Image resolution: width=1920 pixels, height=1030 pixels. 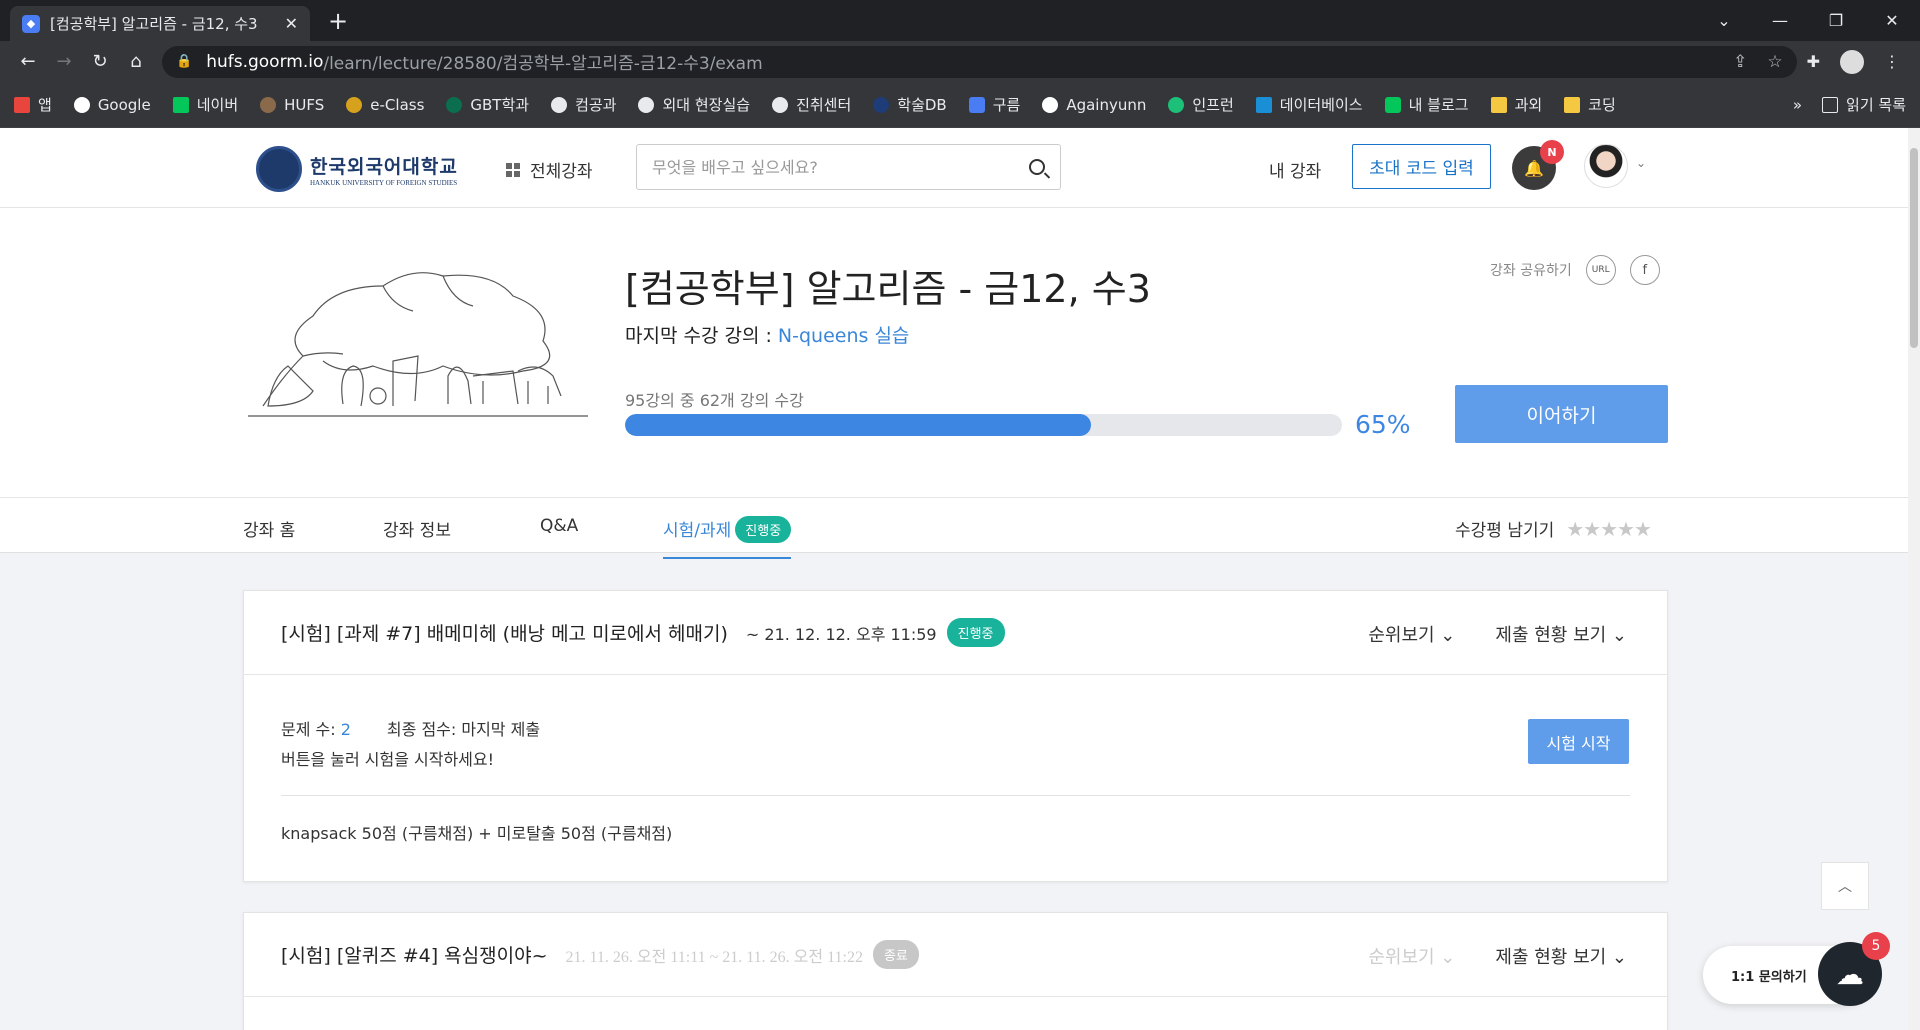 What do you see at coordinates (81, 104) in the screenshot?
I see `google-icon` at bounding box center [81, 104].